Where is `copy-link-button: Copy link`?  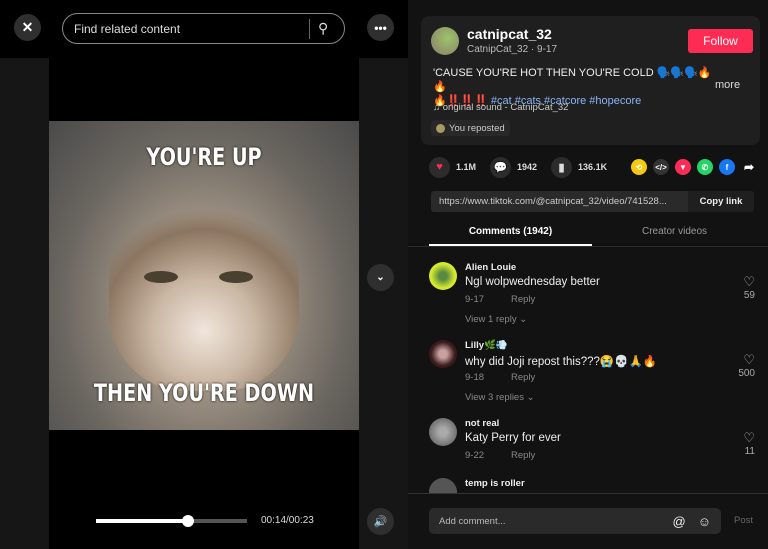
copy-link-button: Copy link is located at coordinates (721, 201).